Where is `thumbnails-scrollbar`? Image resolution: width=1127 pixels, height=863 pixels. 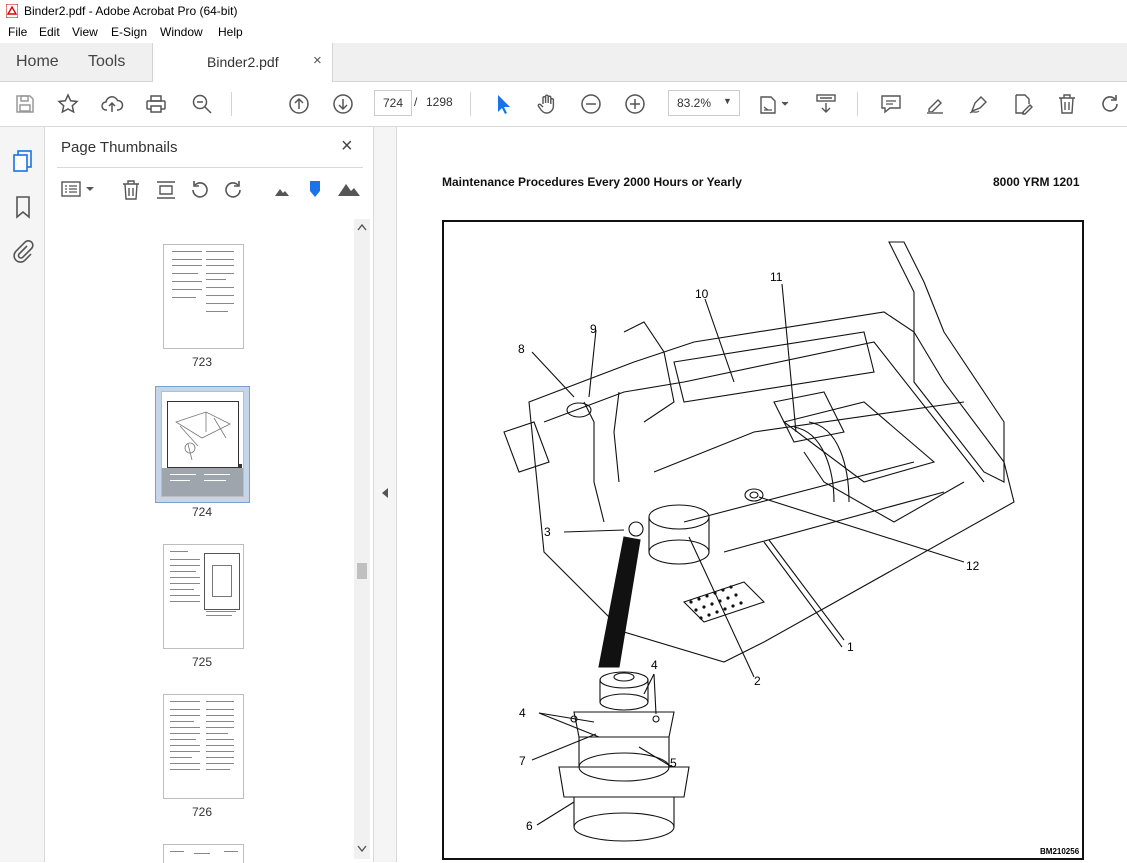 thumbnails-scrollbar is located at coordinates (362, 539).